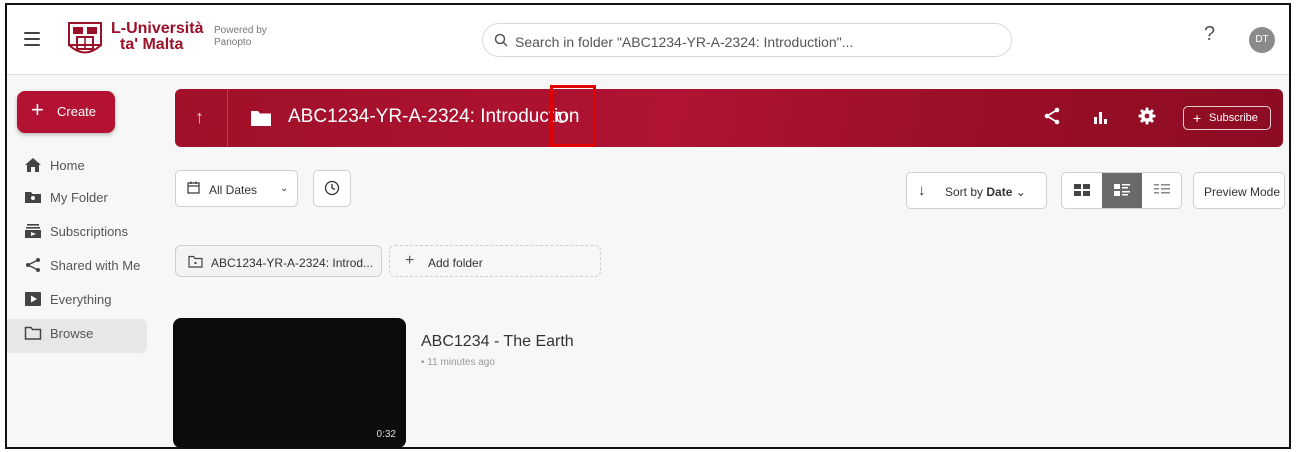 The height and width of the screenshot is (452, 1296). I want to click on preview-mode-label: Preview Mode, so click(1242, 192).